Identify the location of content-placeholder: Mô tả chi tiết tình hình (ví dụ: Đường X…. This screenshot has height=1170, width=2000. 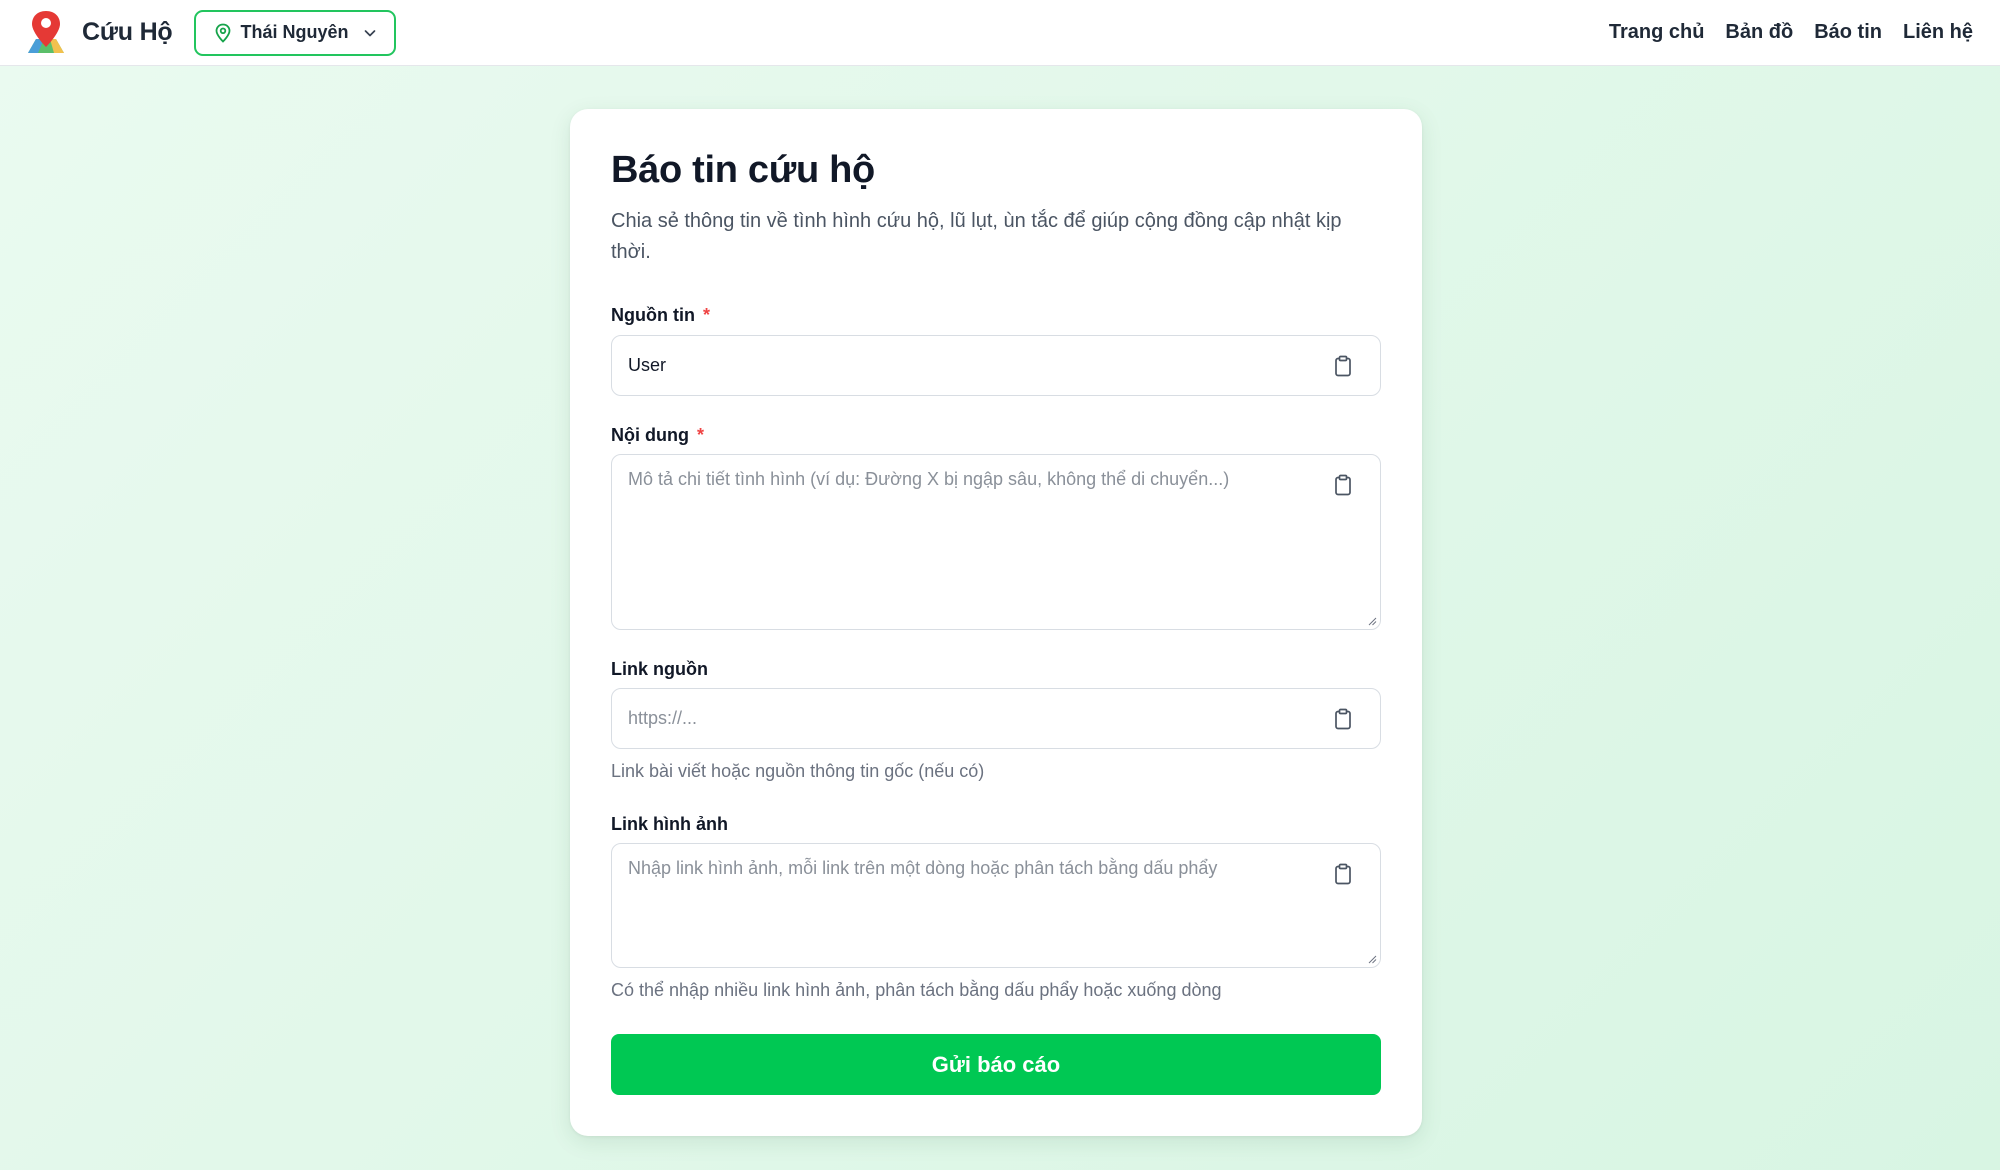
(929, 479).